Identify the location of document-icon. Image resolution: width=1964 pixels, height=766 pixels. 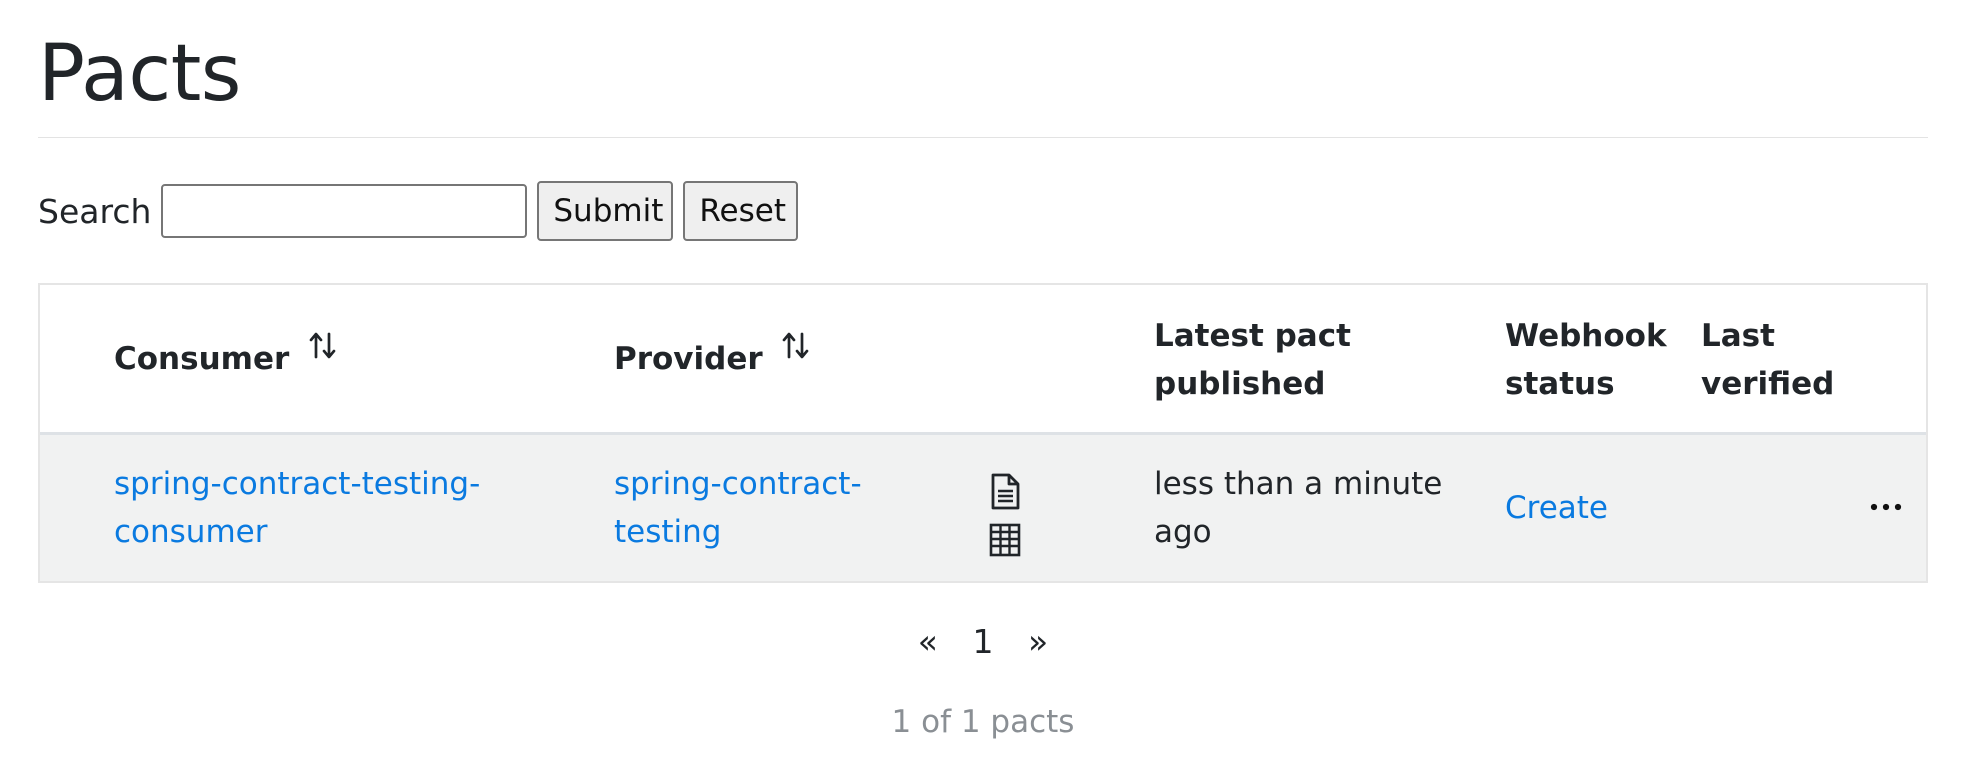
(1005, 492).